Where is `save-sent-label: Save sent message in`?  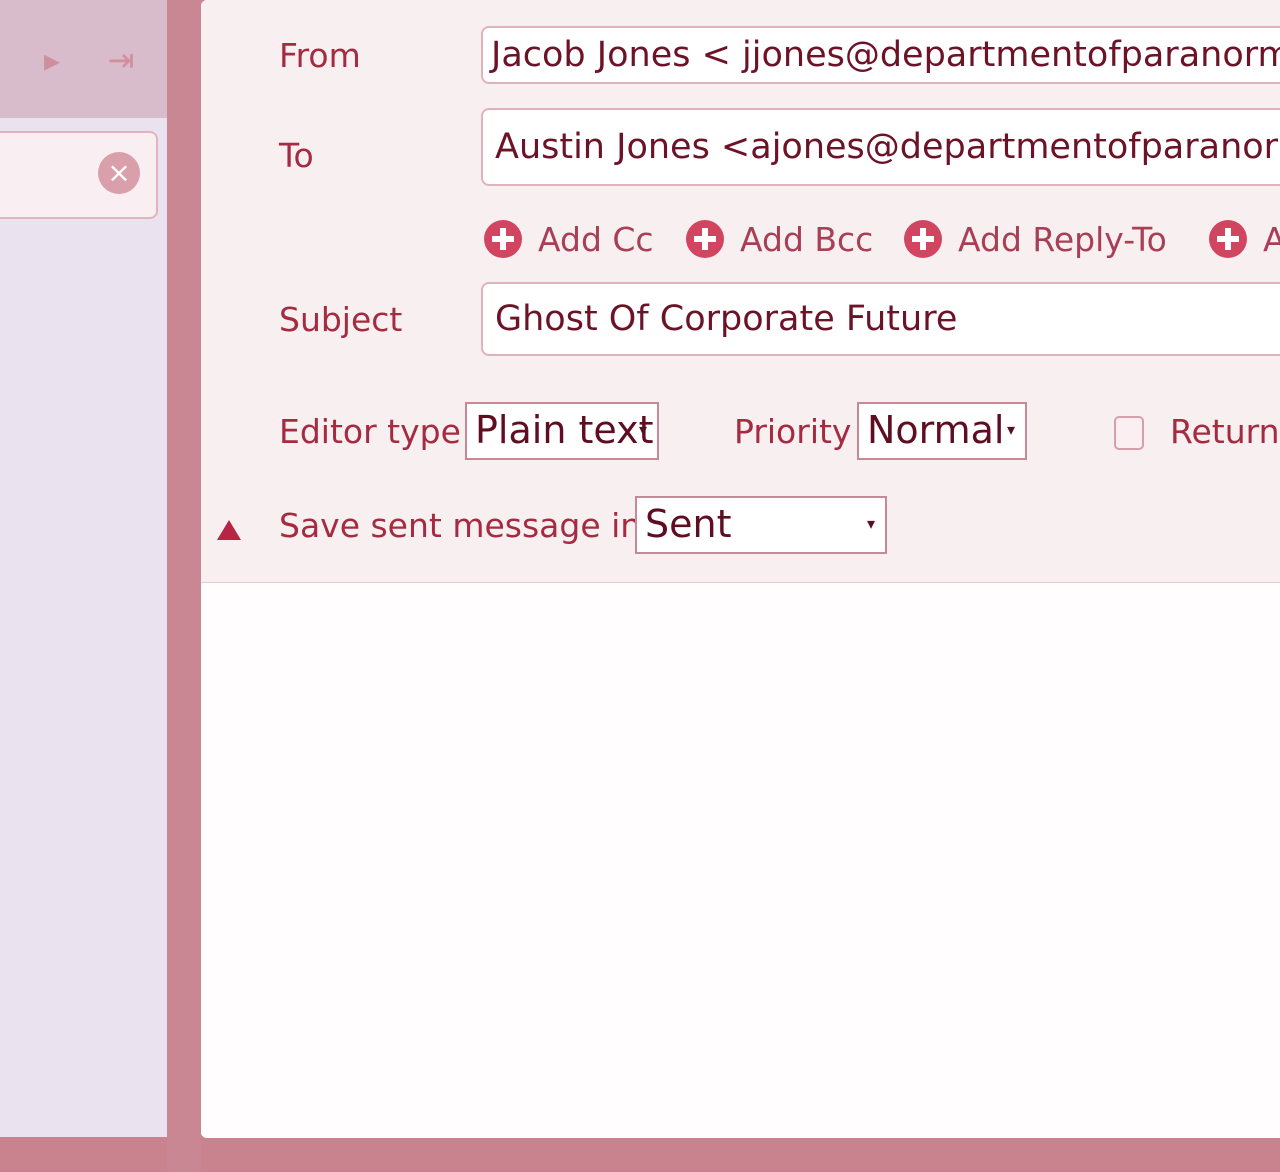 save-sent-label: Save sent message in is located at coordinates (460, 525).